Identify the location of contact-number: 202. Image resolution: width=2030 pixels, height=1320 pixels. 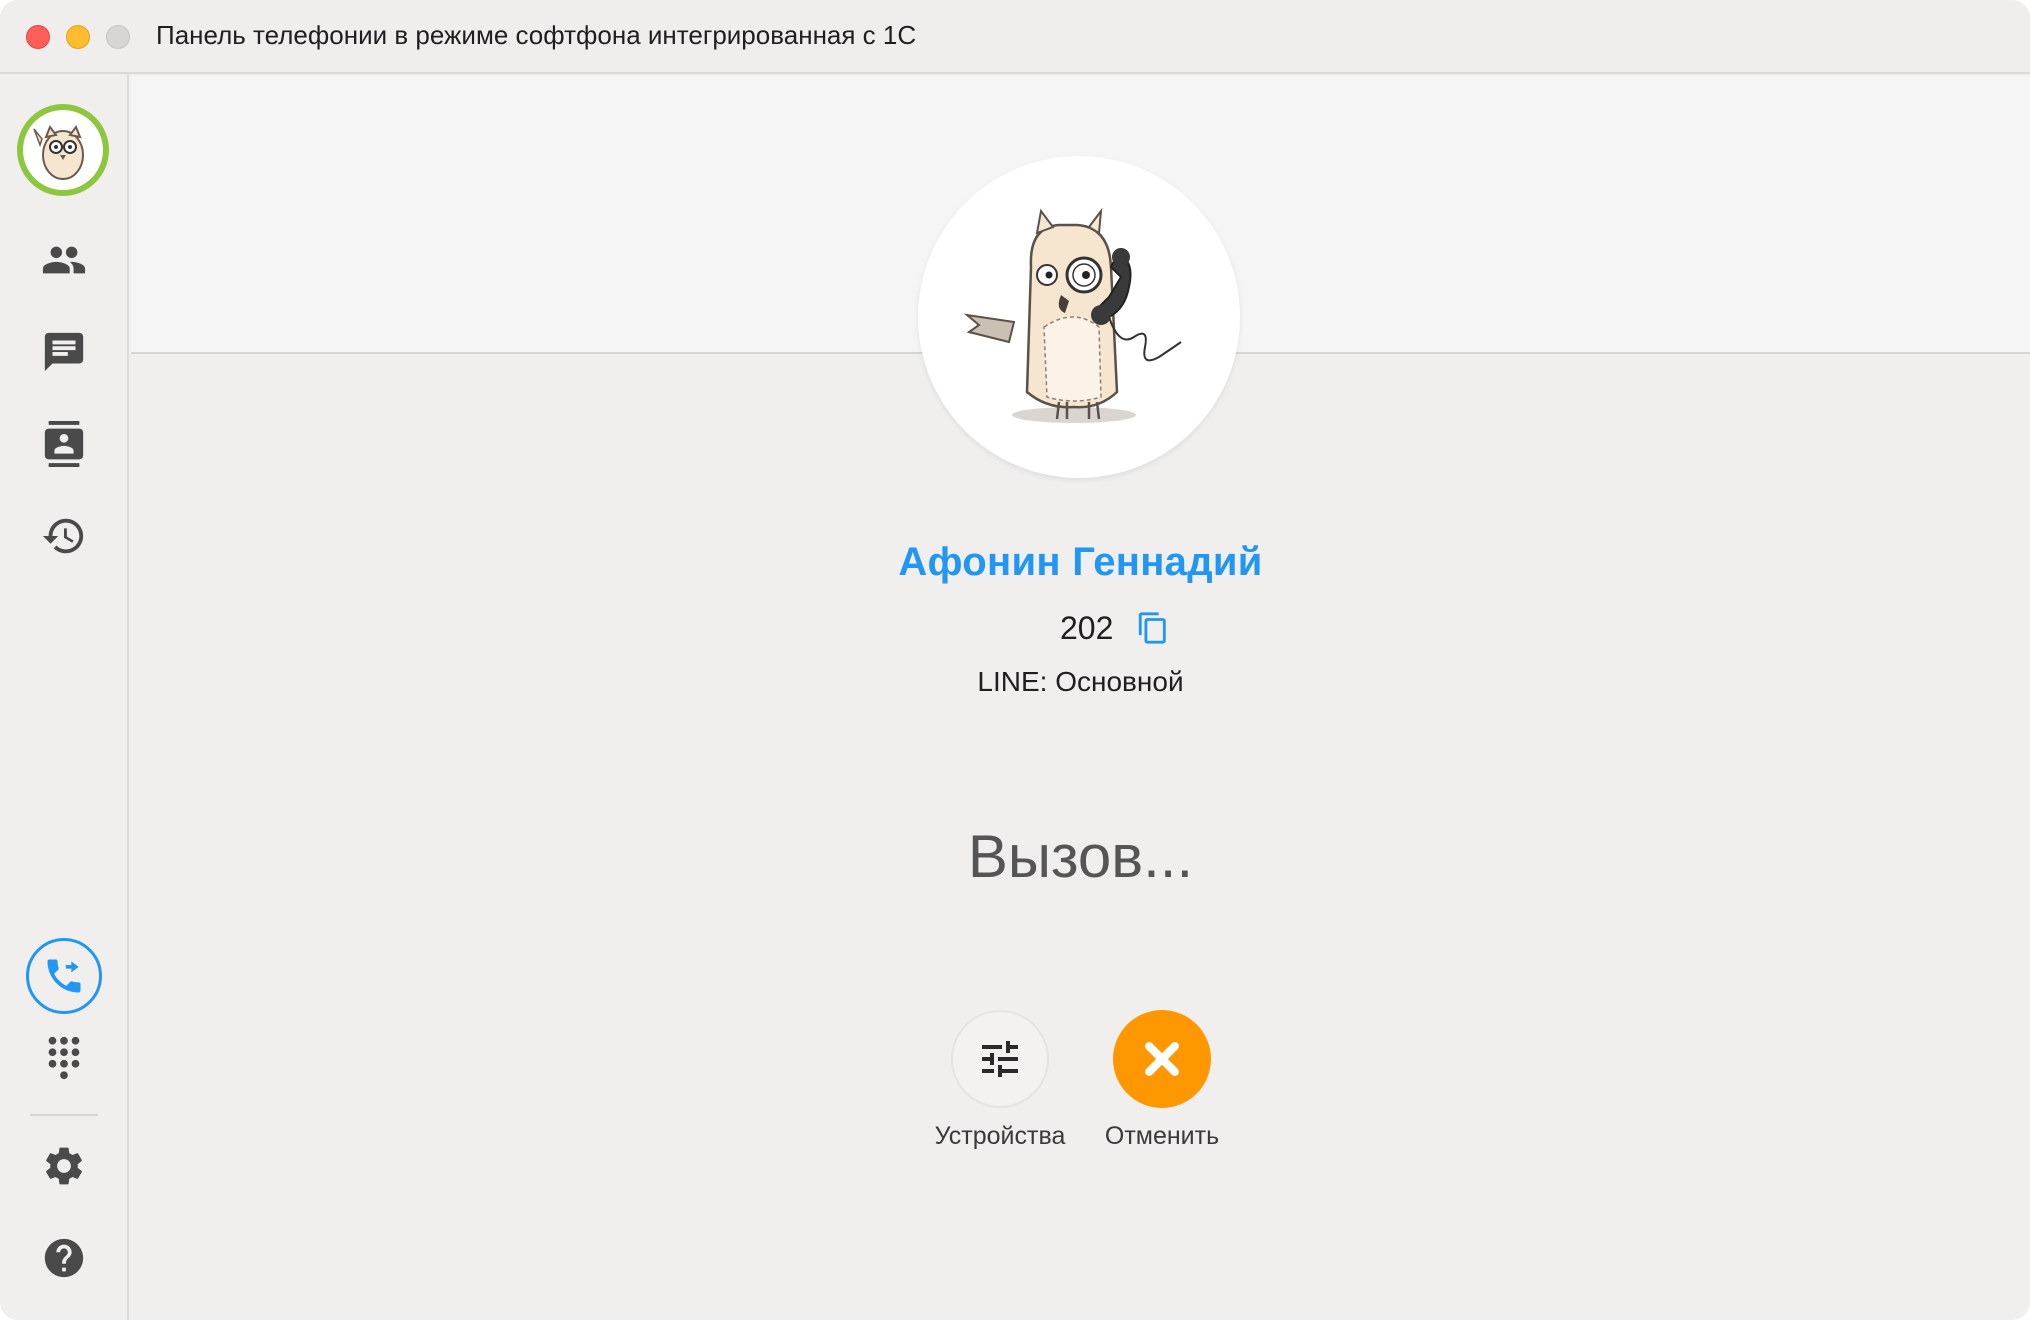
(1087, 627).